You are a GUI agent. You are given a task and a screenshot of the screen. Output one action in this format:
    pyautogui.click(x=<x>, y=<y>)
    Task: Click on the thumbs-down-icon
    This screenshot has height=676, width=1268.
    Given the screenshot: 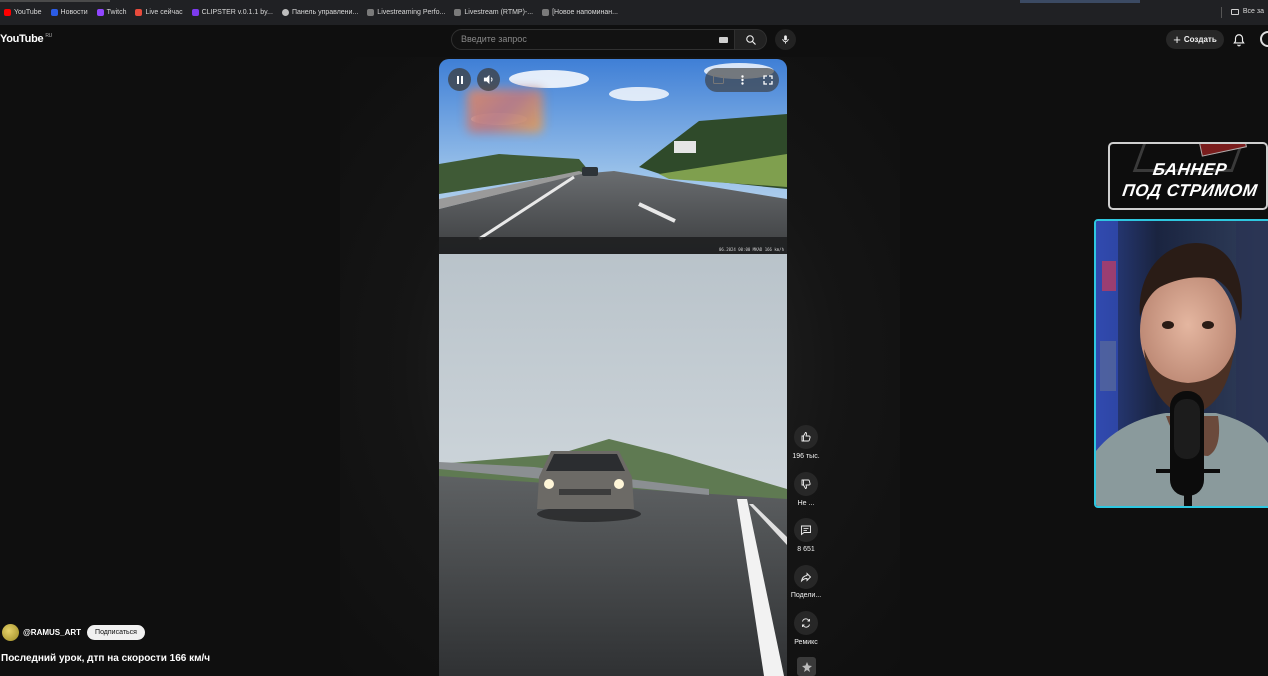 What is the action you would take?
    pyautogui.click(x=806, y=484)
    